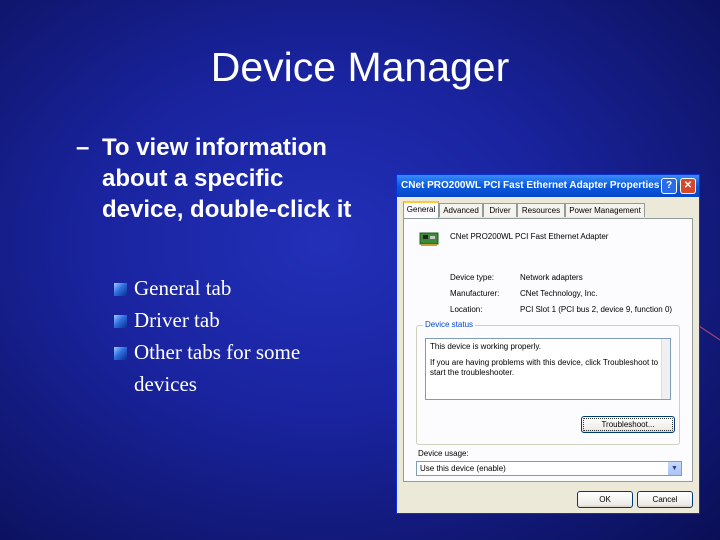 The image size is (720, 540). Describe the element at coordinates (472, 277) in the screenshot. I see `device-type-label: Device type:` at that location.